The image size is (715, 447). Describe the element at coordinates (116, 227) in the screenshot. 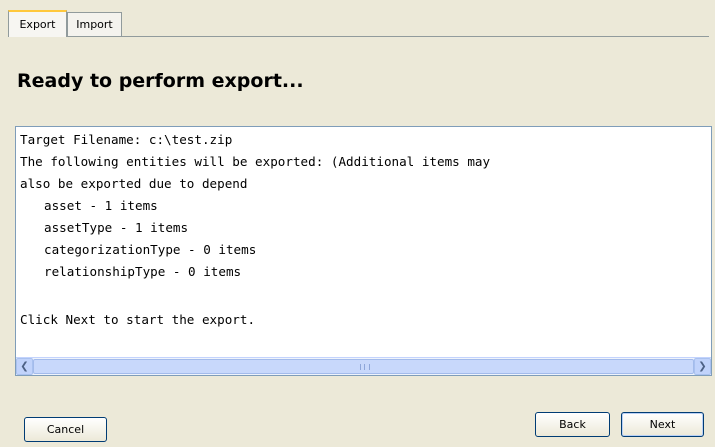

I see `entity-item-assettype: assetType - 1 items` at that location.